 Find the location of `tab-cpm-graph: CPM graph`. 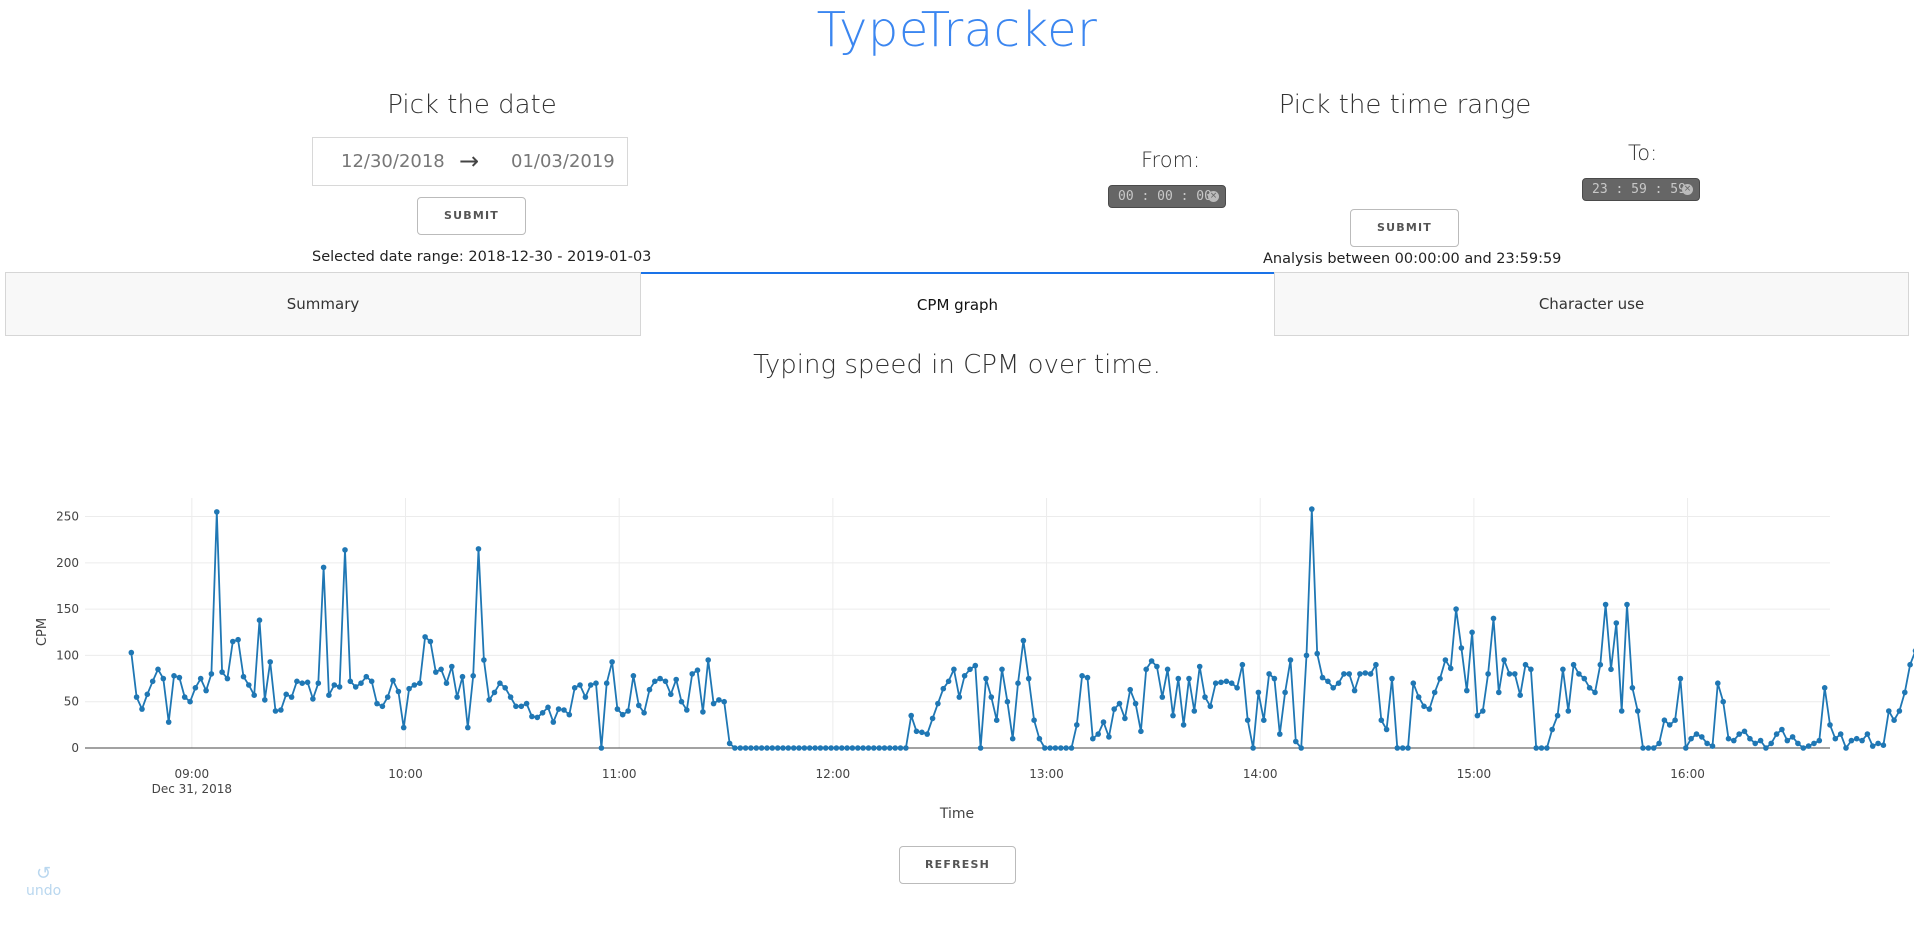

tab-cpm-graph: CPM graph is located at coordinates (957, 304).